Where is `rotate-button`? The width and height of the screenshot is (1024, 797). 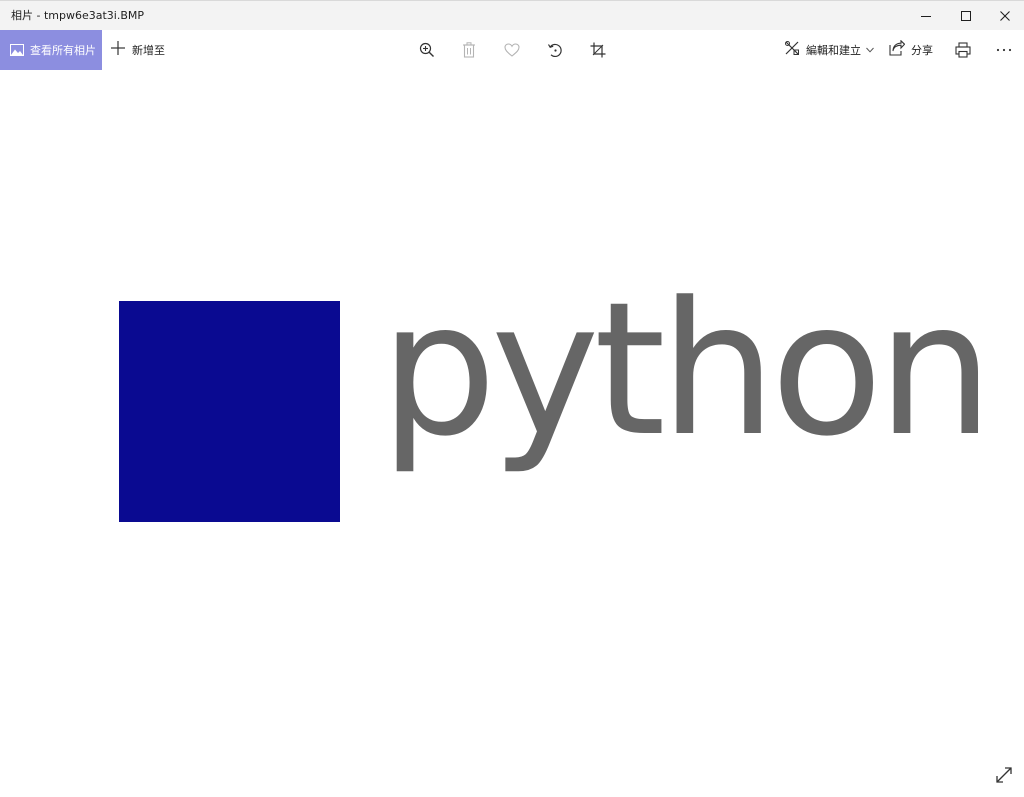
rotate-button is located at coordinates (555, 50).